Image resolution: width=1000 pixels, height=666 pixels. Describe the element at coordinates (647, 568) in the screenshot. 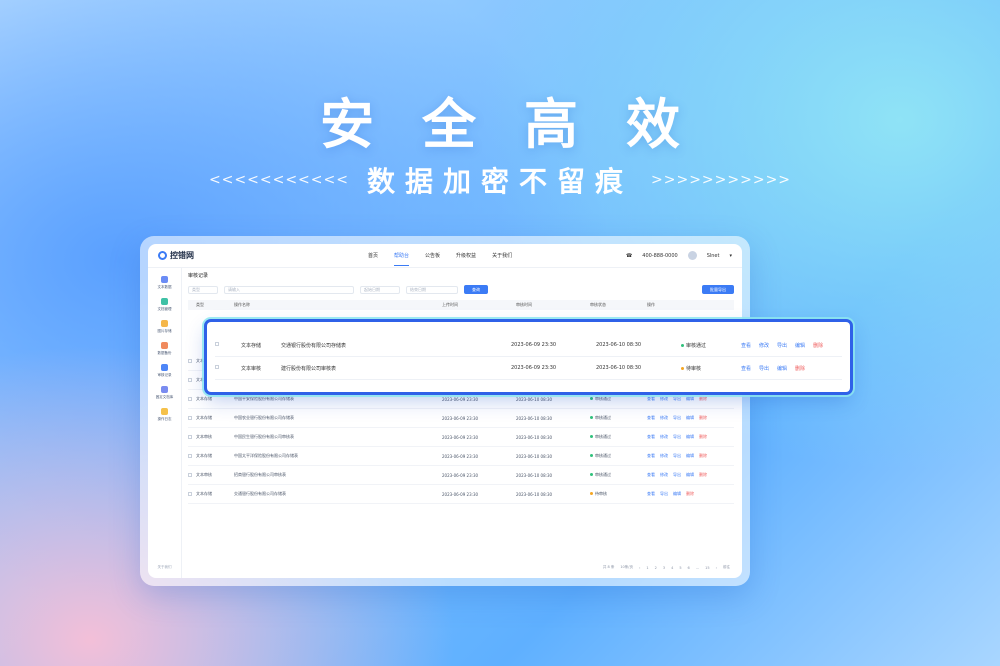

I see `page-number: 1` at that location.